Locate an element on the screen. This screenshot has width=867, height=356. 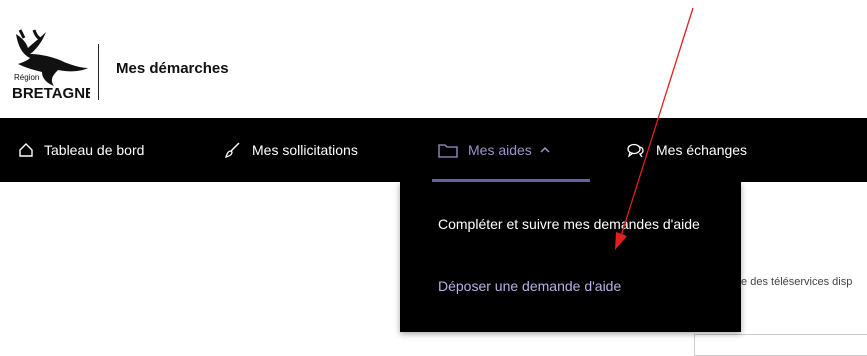
nav-item-mes-echanges: Mes échanges is located at coordinates (686, 150).